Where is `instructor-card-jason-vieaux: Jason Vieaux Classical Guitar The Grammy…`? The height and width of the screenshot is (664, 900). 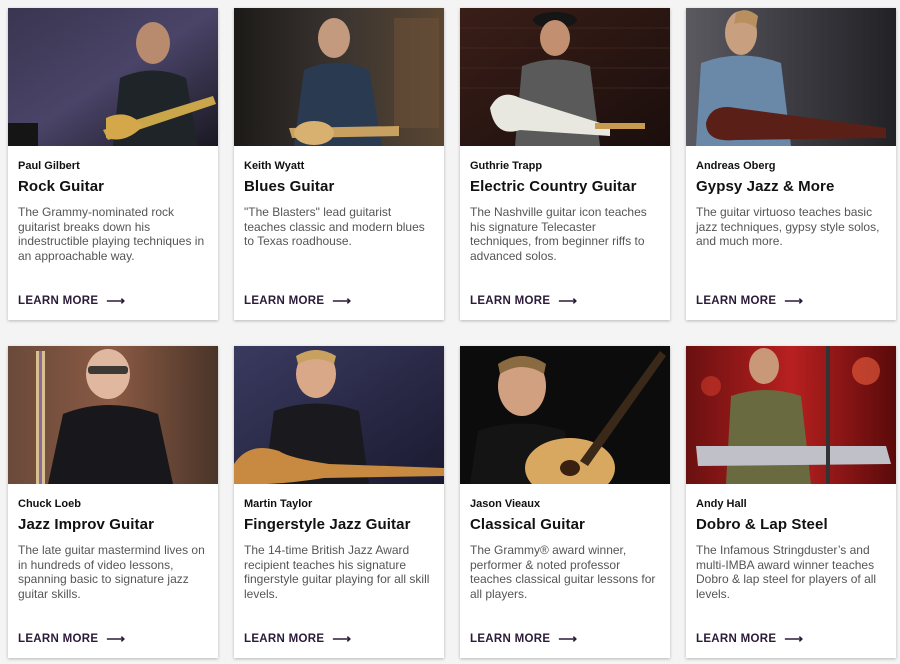 instructor-card-jason-vieaux: Jason Vieaux Classical Guitar The Grammy… is located at coordinates (565, 502).